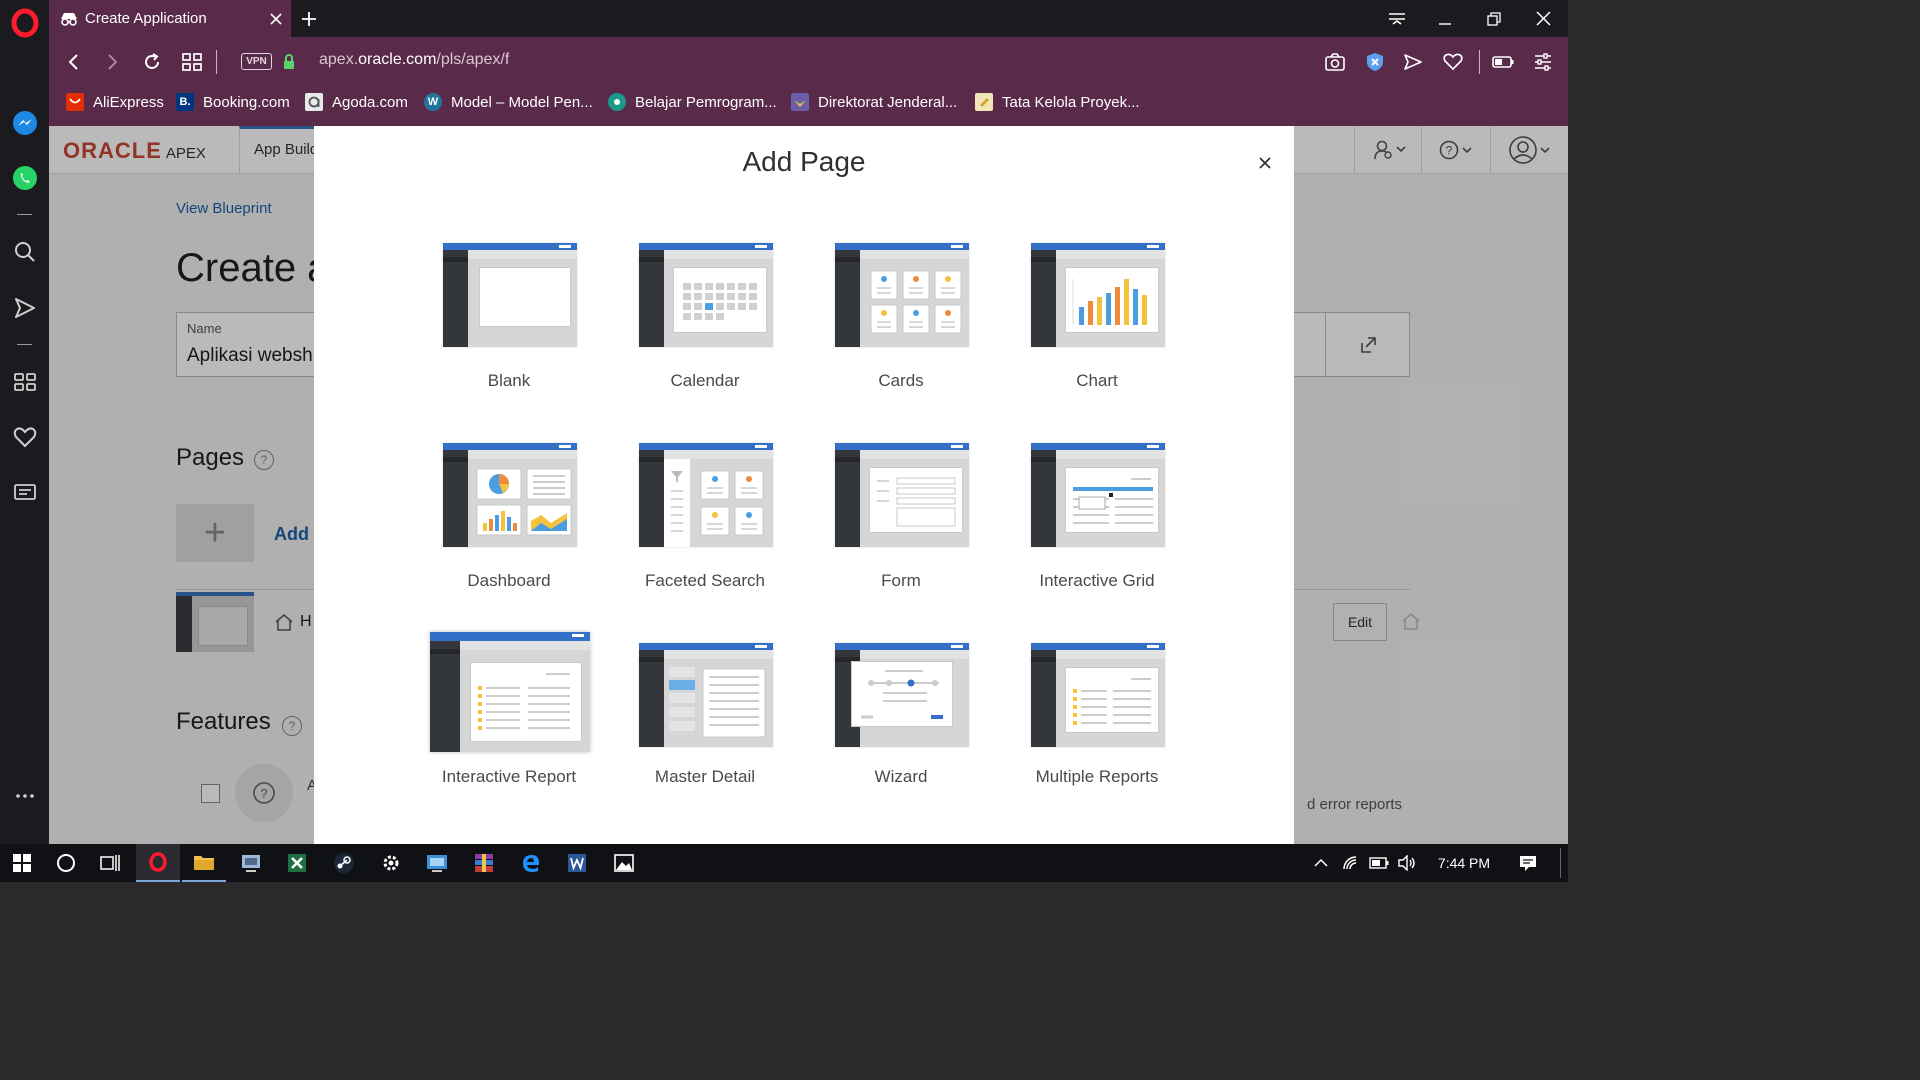 The image size is (1920, 1080). I want to click on camera-icon, so click(1335, 62).